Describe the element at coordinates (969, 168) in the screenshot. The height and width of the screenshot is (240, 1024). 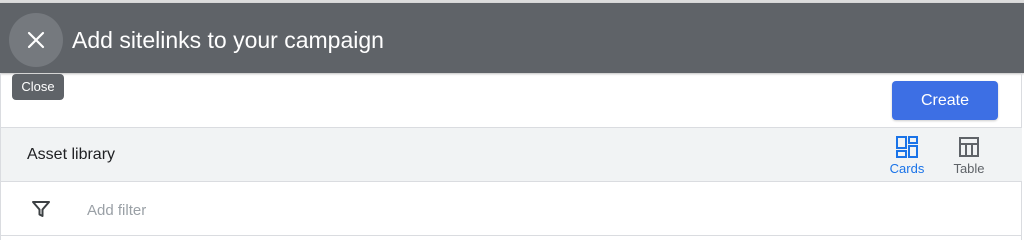
I see `view-table-label: Table` at that location.